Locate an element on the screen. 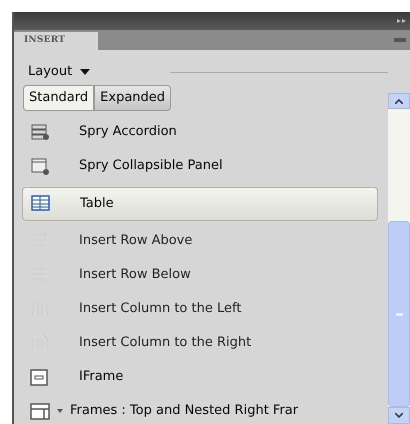  grip-icon is located at coordinates (399, 314).